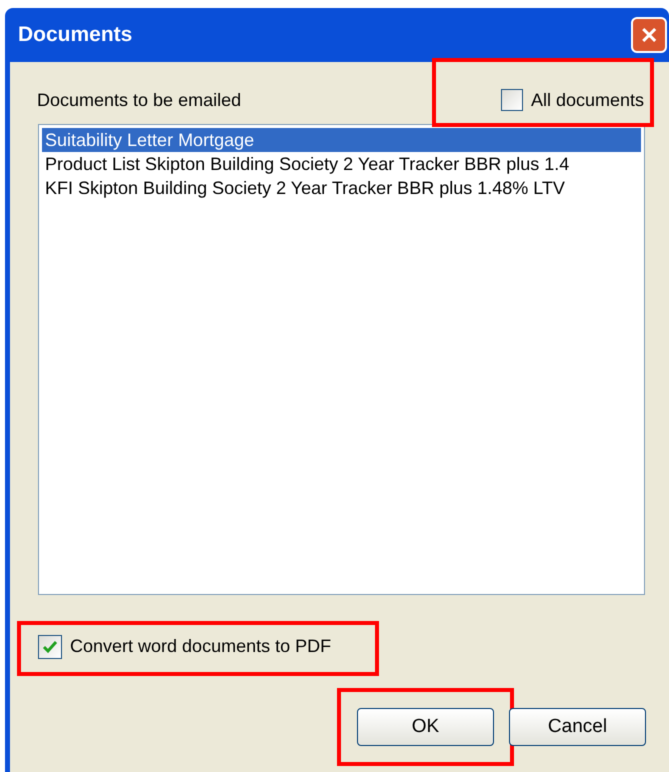 The image size is (669, 772). Describe the element at coordinates (341, 188) in the screenshot. I see `document-item: KFI Skipton Building Society 2 Year Tracker BBR plus 1.48% LTV` at that location.